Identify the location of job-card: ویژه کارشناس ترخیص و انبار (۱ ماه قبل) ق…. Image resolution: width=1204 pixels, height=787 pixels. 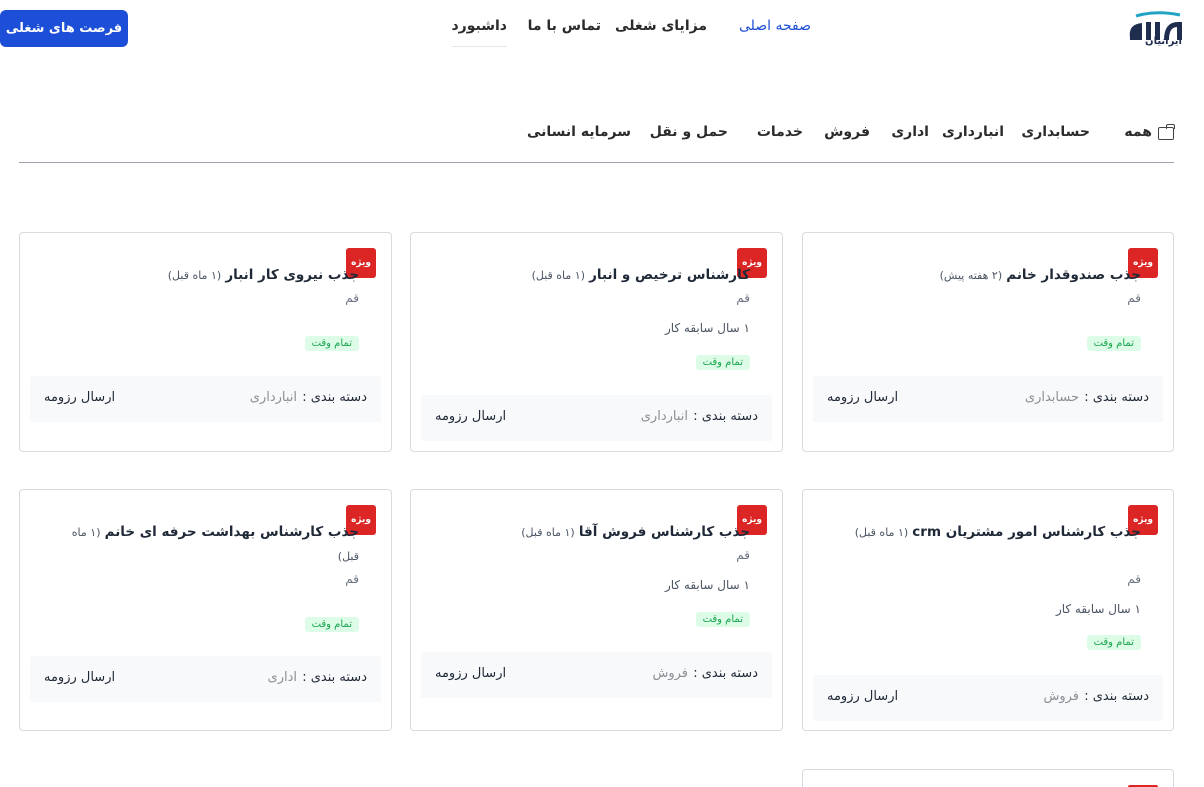
(596, 342).